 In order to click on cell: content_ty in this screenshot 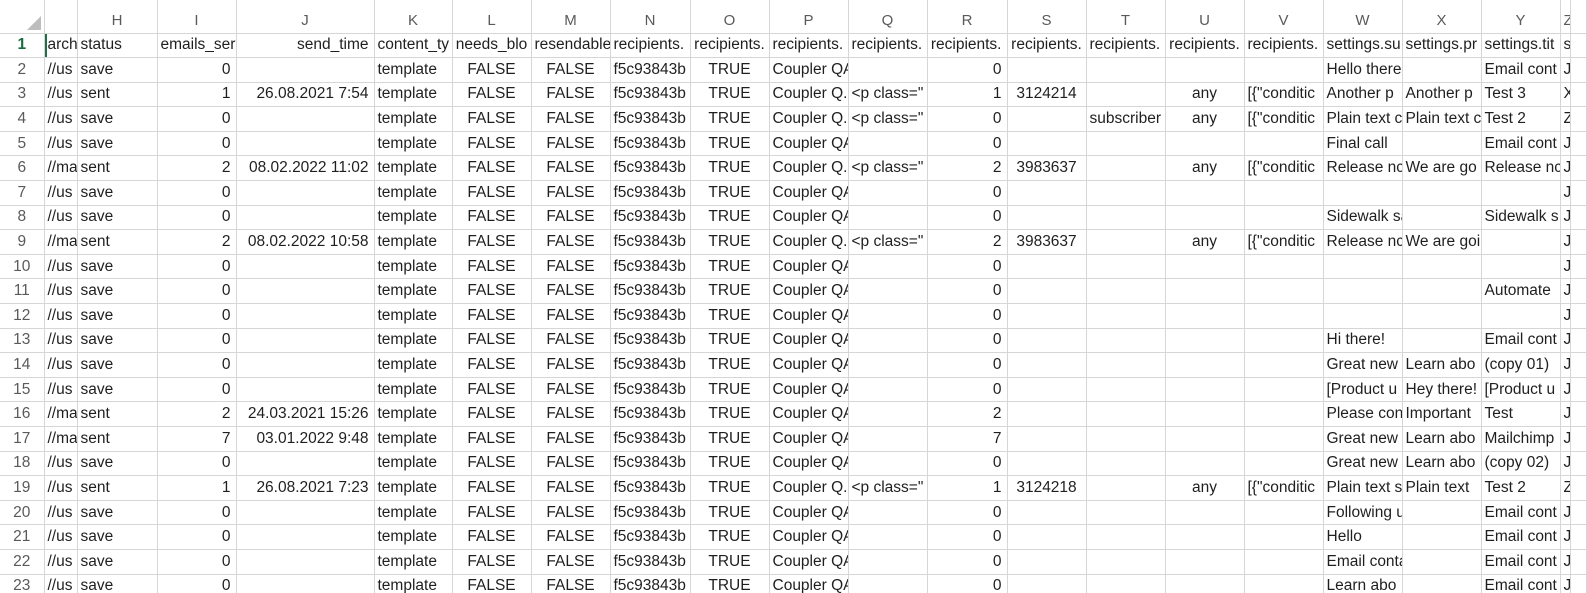, I will do `click(413, 45)`.